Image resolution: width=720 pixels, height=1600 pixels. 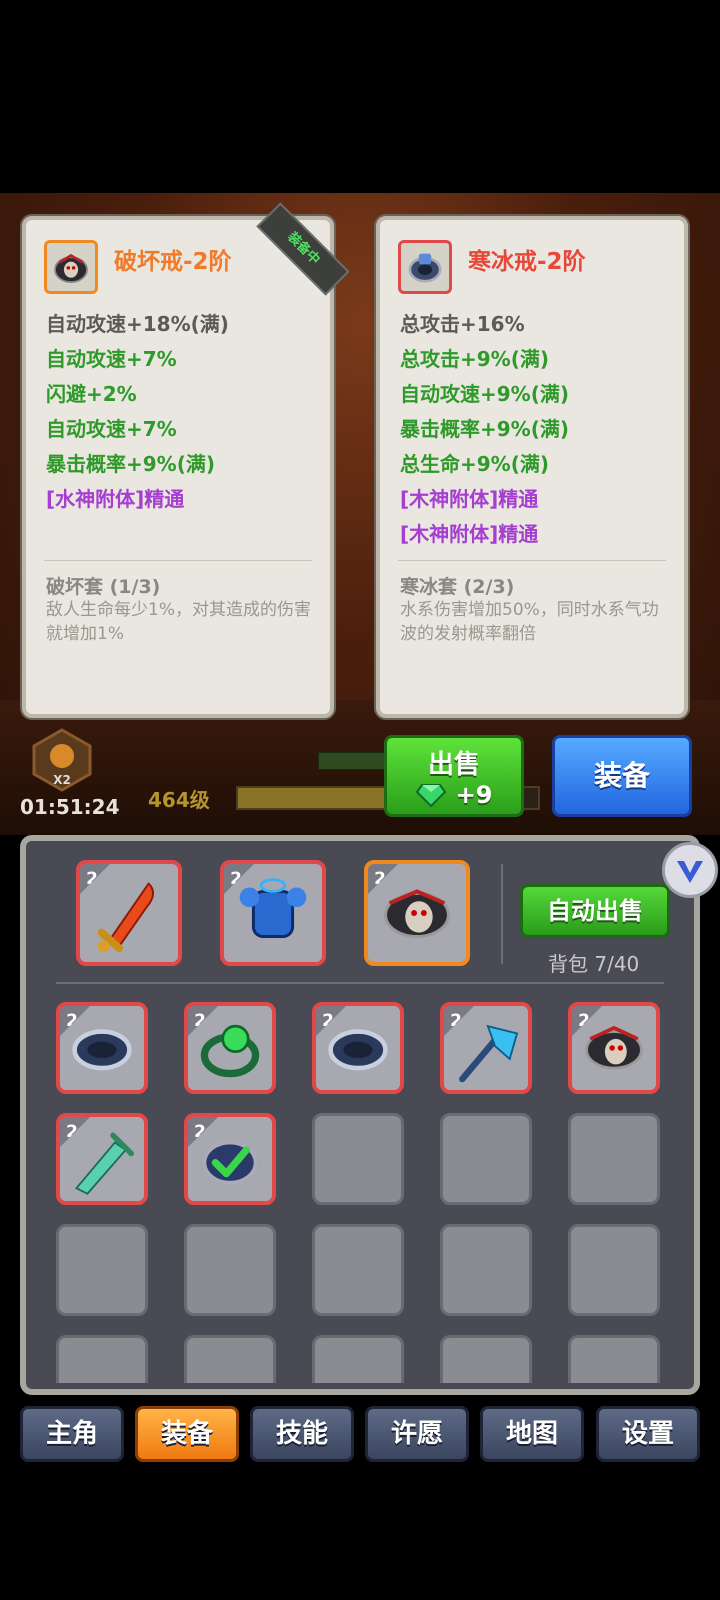 What do you see at coordinates (502, 914) in the screenshot?
I see `inventory-vertical-divider` at bounding box center [502, 914].